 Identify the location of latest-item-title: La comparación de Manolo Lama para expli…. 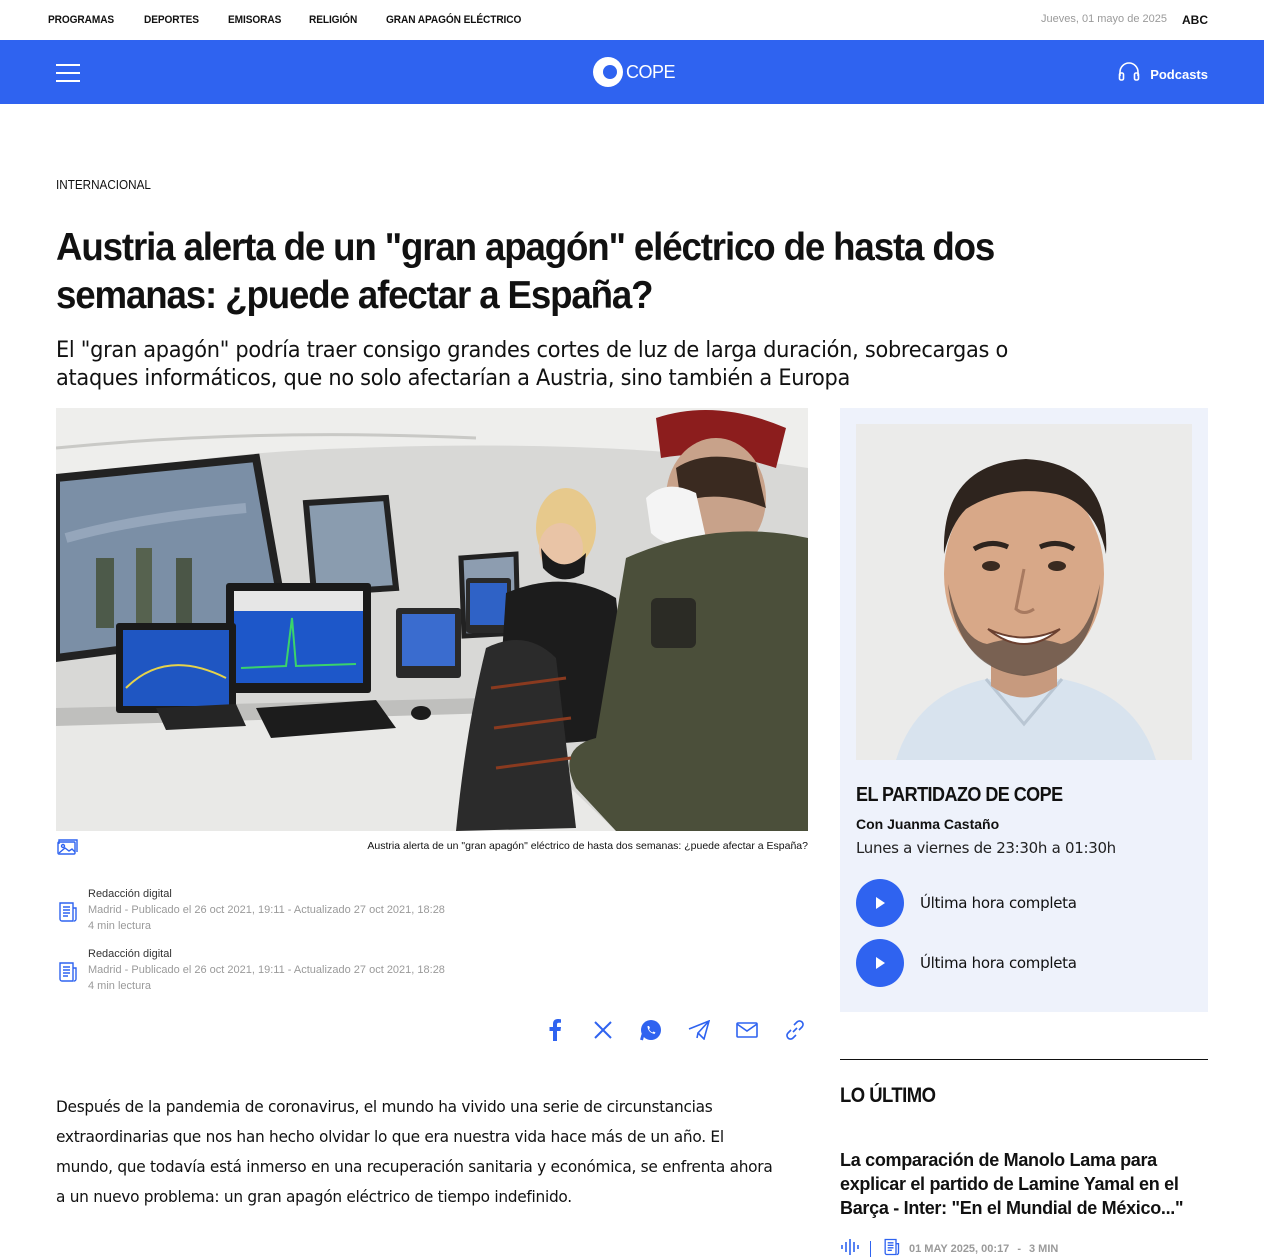
(1024, 1184).